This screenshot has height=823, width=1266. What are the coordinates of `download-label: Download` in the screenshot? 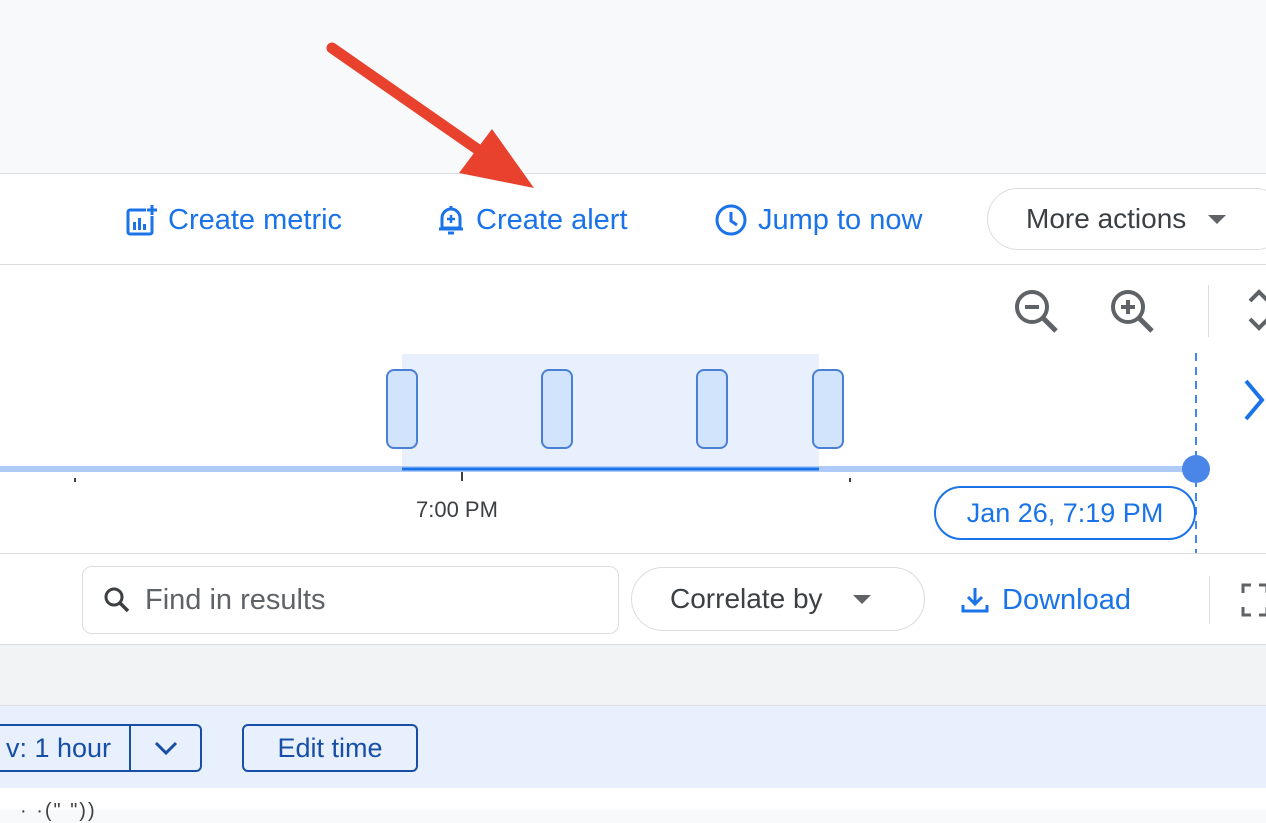 It's located at (1066, 599).